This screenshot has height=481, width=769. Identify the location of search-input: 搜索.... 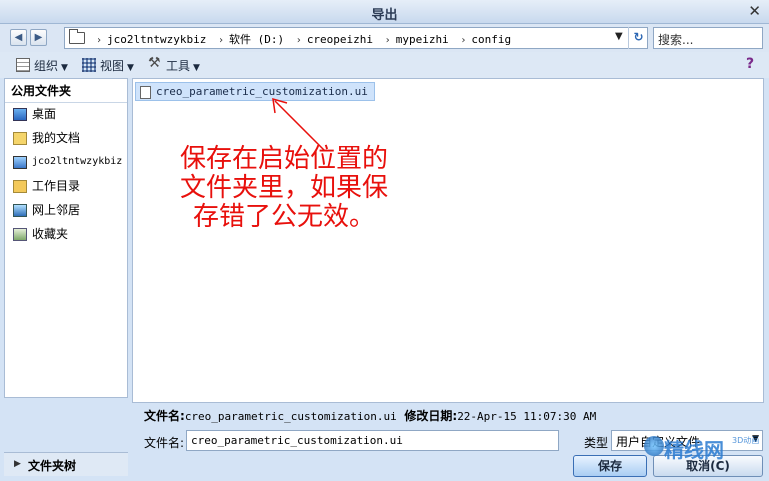
(708, 38).